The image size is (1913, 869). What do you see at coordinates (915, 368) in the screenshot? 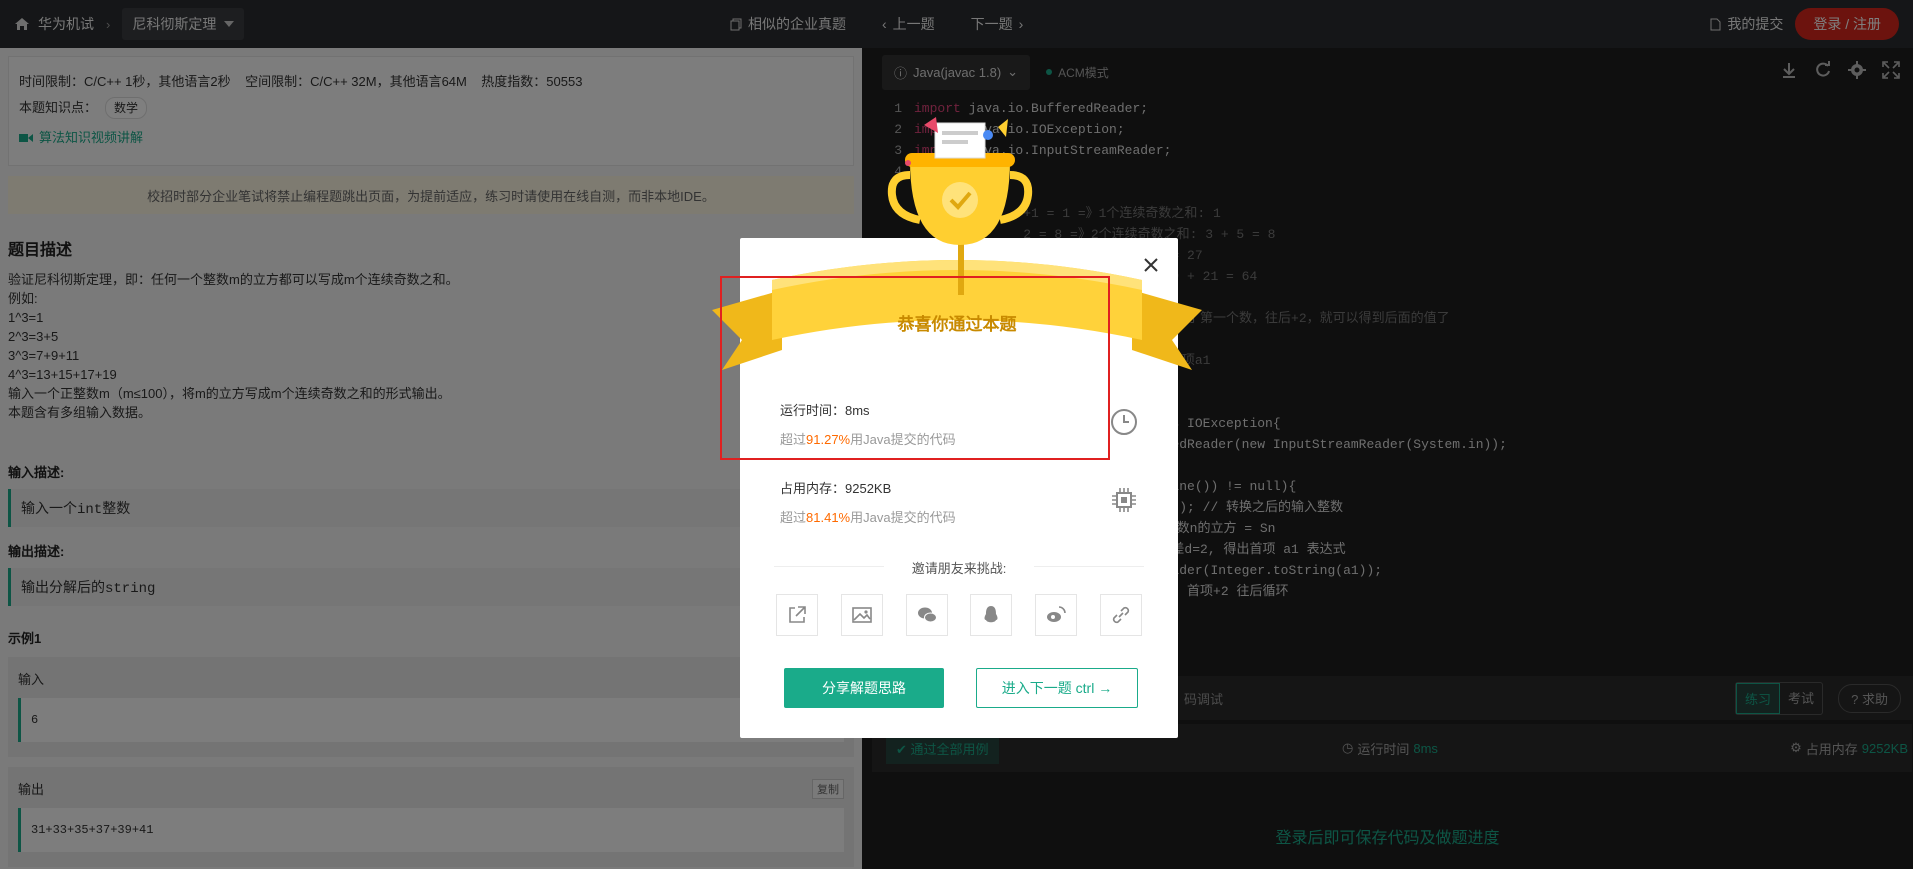
I see `highlight-box` at bounding box center [915, 368].